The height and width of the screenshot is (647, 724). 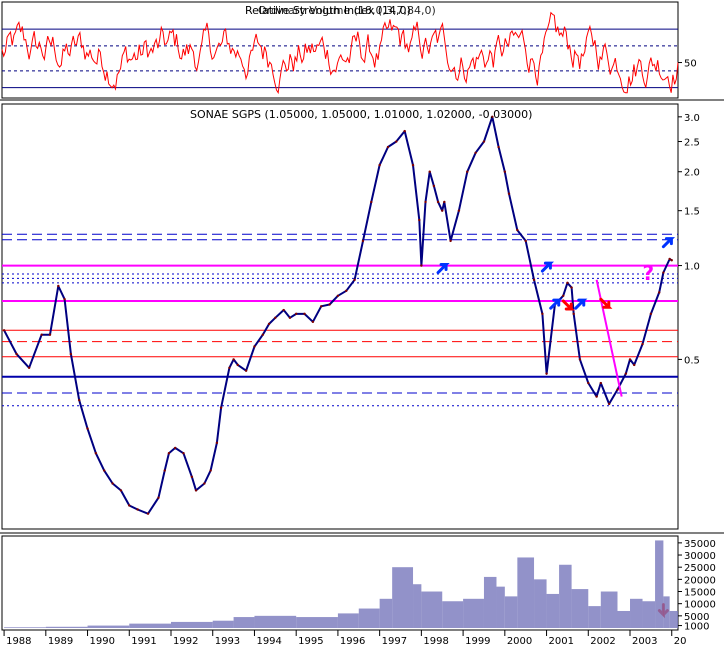 I want to click on volume-y-tick-label: 1000, so click(x=696, y=627).